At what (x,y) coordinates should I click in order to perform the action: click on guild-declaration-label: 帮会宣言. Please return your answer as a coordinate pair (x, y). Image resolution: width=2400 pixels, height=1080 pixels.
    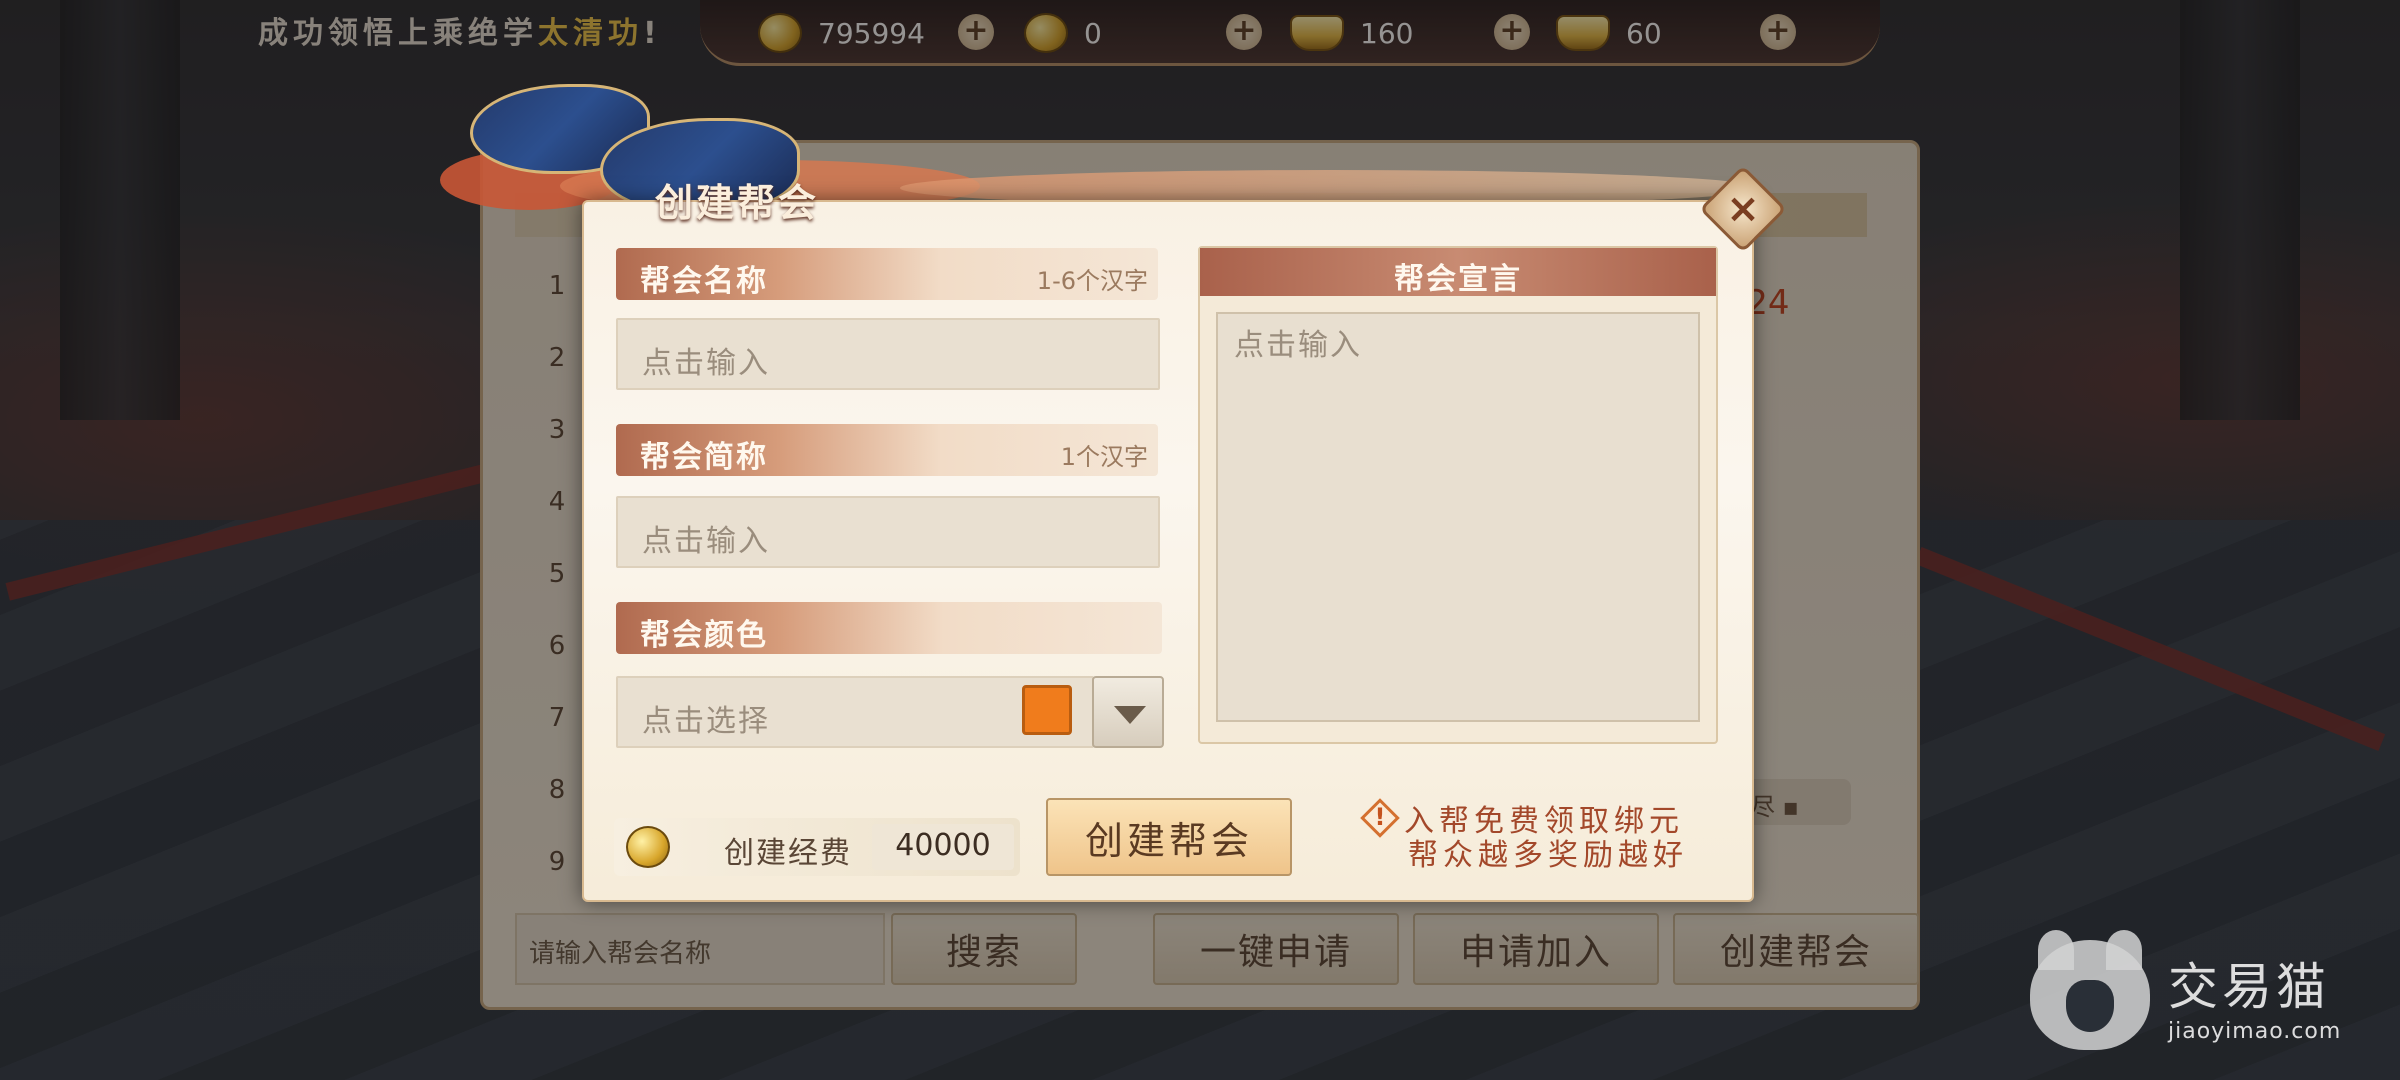
    Looking at the image, I should click on (1458, 279).